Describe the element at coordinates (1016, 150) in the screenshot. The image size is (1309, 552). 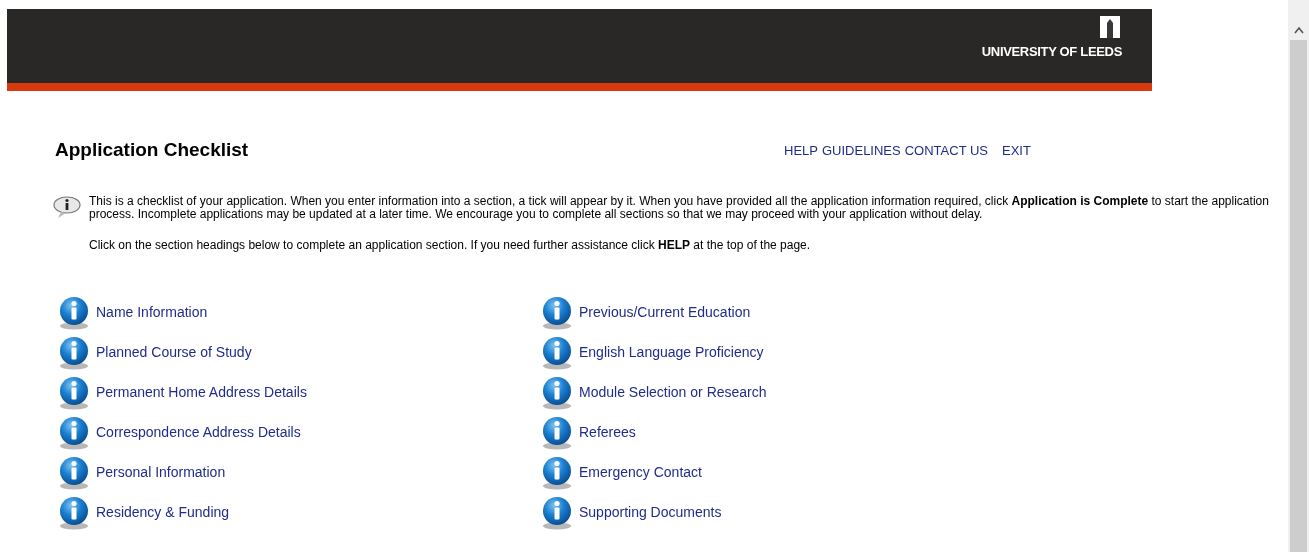
I see `header-link: EXIT` at that location.